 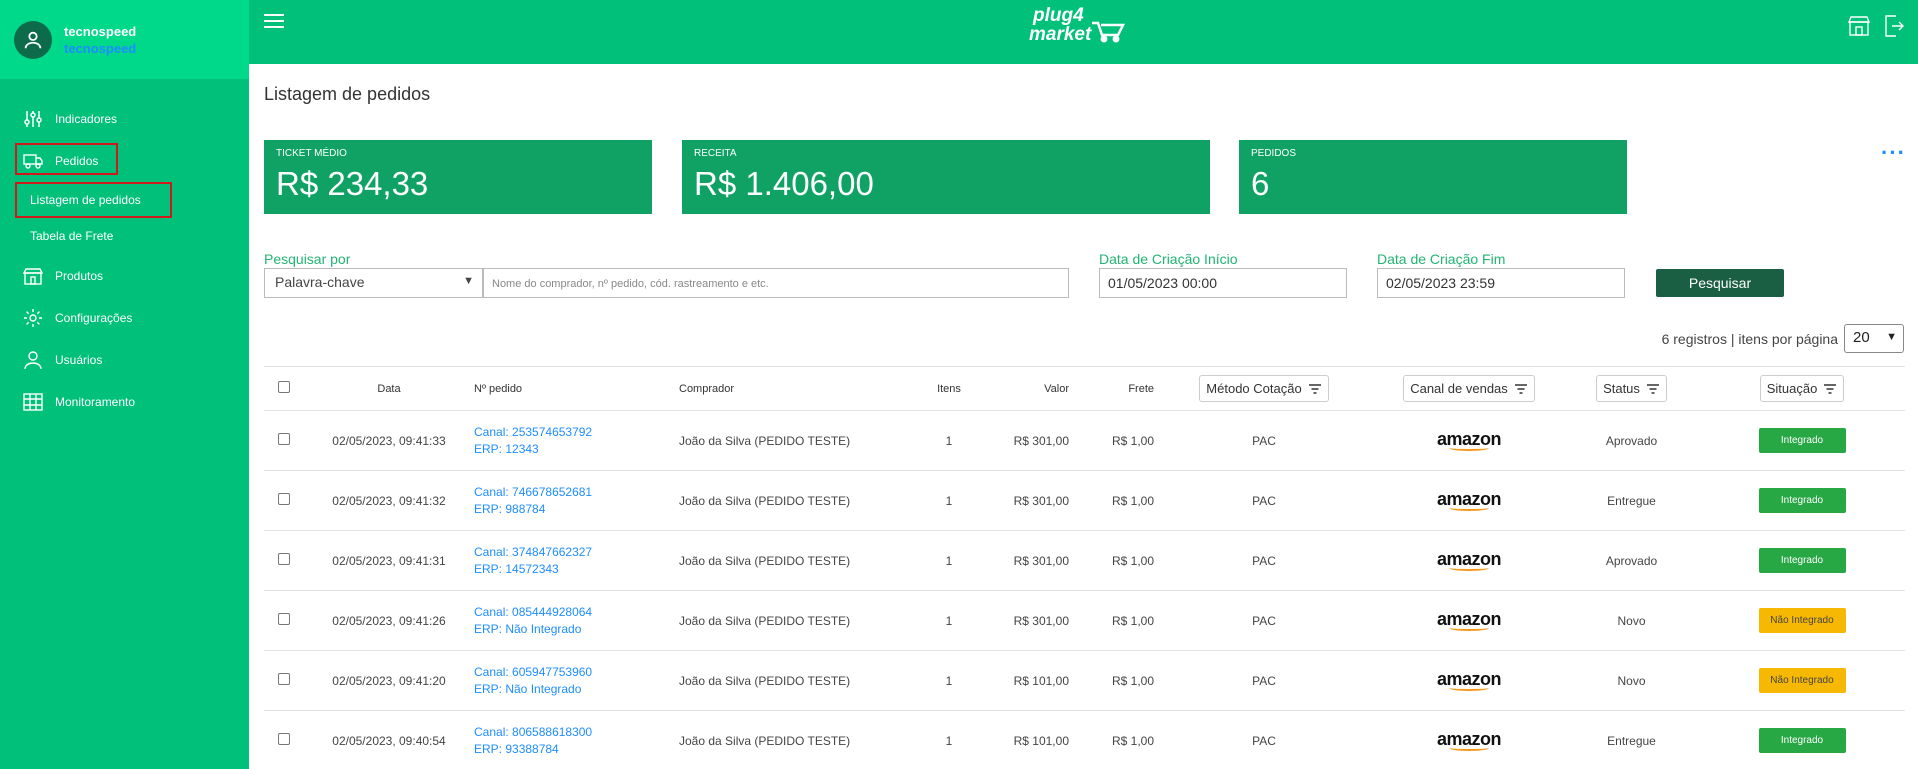 What do you see at coordinates (95, 402) in the screenshot?
I see `nav-label-monitoramento: Monitoramento` at bounding box center [95, 402].